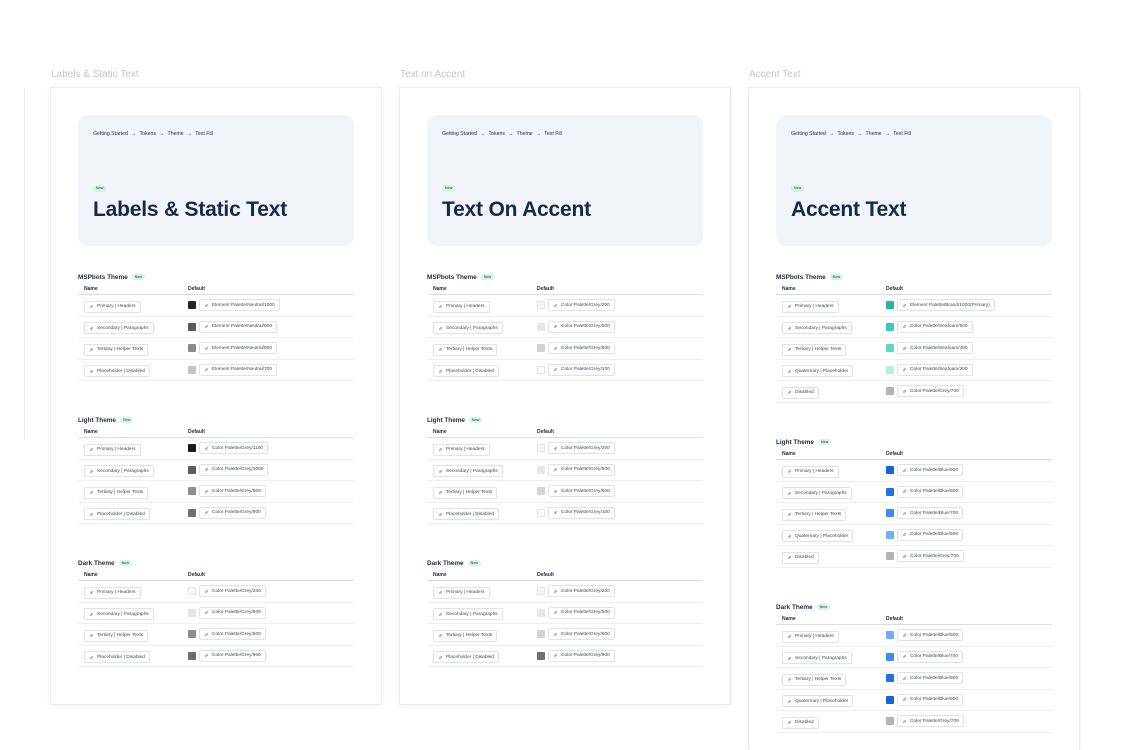 The image size is (1139, 750). Describe the element at coordinates (935, 326) in the screenshot. I see `token-value-chip: Color Palette/Seafoam/500` at that location.